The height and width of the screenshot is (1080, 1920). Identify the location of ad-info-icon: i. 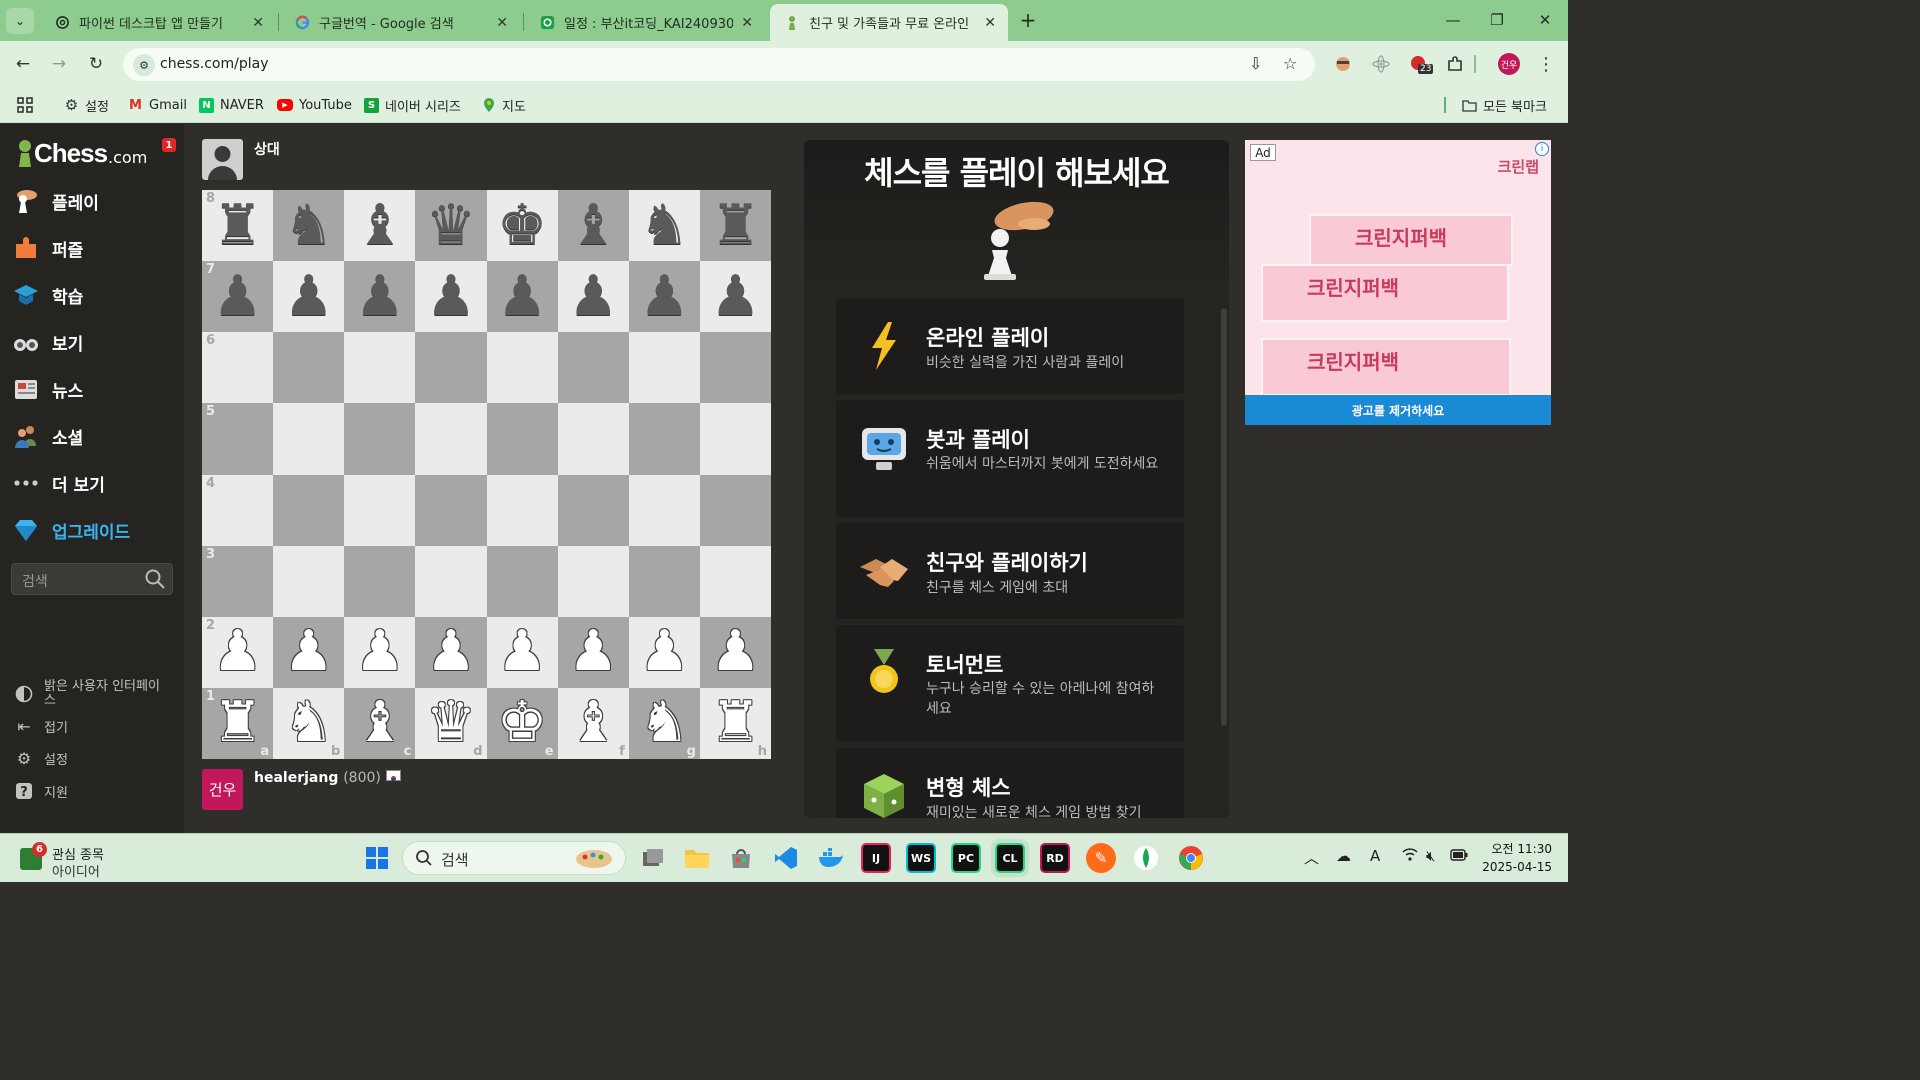
(1542, 149).